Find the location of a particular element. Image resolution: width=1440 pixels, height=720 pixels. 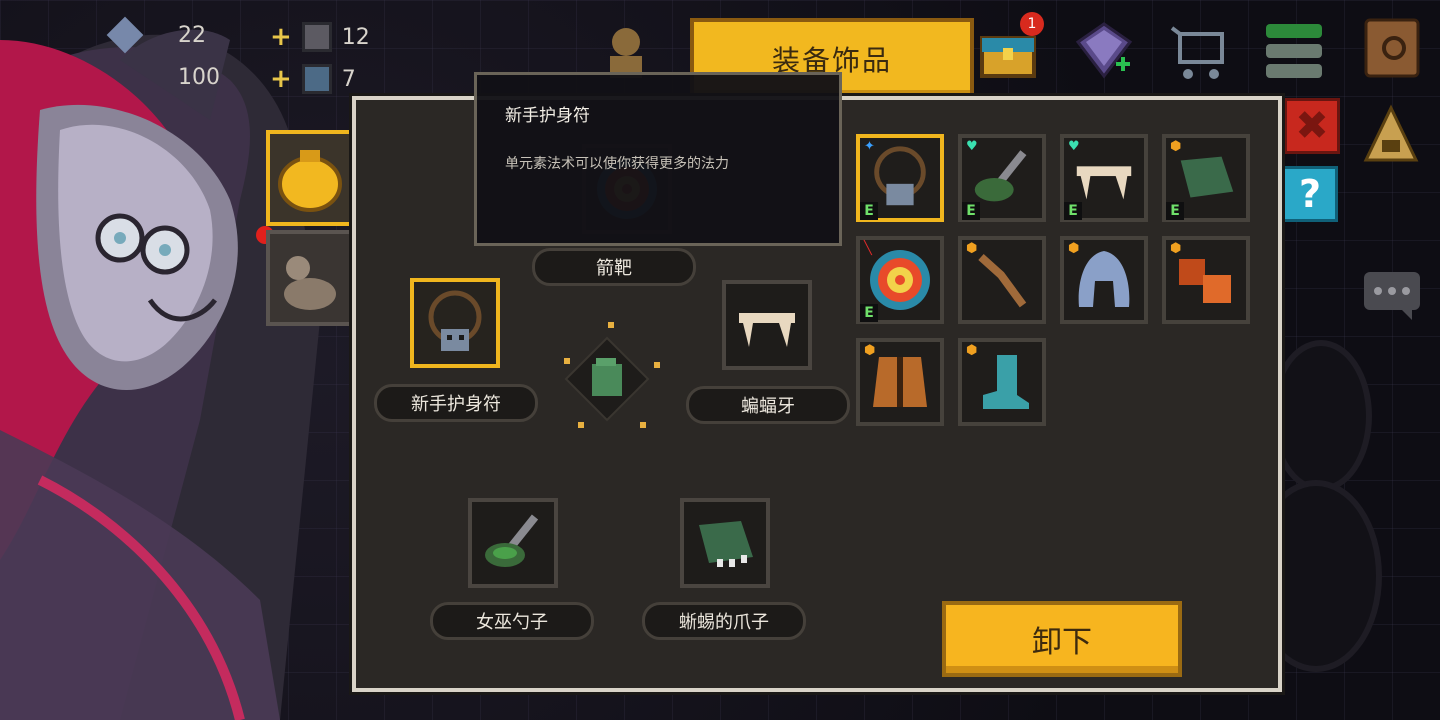

lizard-claw-icon is located at coordinates (726, 544).